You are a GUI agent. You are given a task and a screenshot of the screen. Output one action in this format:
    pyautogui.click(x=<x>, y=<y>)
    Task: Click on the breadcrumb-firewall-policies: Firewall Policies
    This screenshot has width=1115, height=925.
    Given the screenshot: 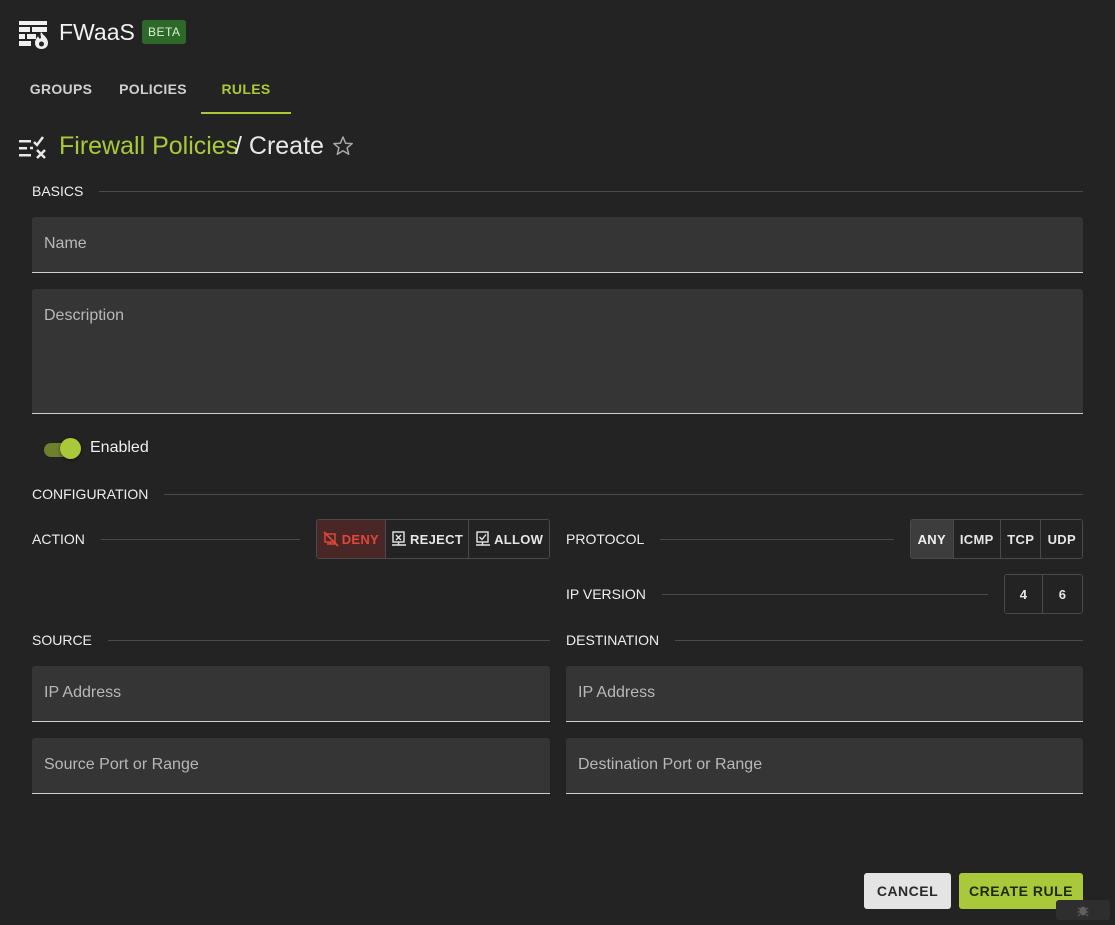 What is the action you would take?
    pyautogui.click(x=148, y=146)
    